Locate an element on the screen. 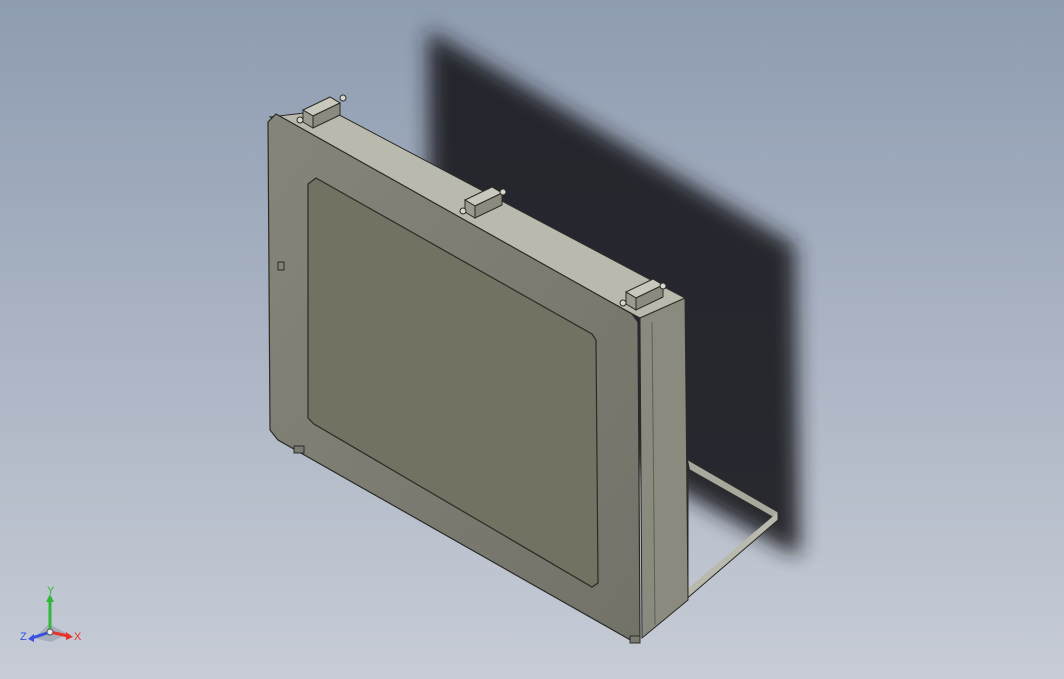 The image size is (1064, 679). x-axis-arrow-icon is located at coordinates (69, 636).